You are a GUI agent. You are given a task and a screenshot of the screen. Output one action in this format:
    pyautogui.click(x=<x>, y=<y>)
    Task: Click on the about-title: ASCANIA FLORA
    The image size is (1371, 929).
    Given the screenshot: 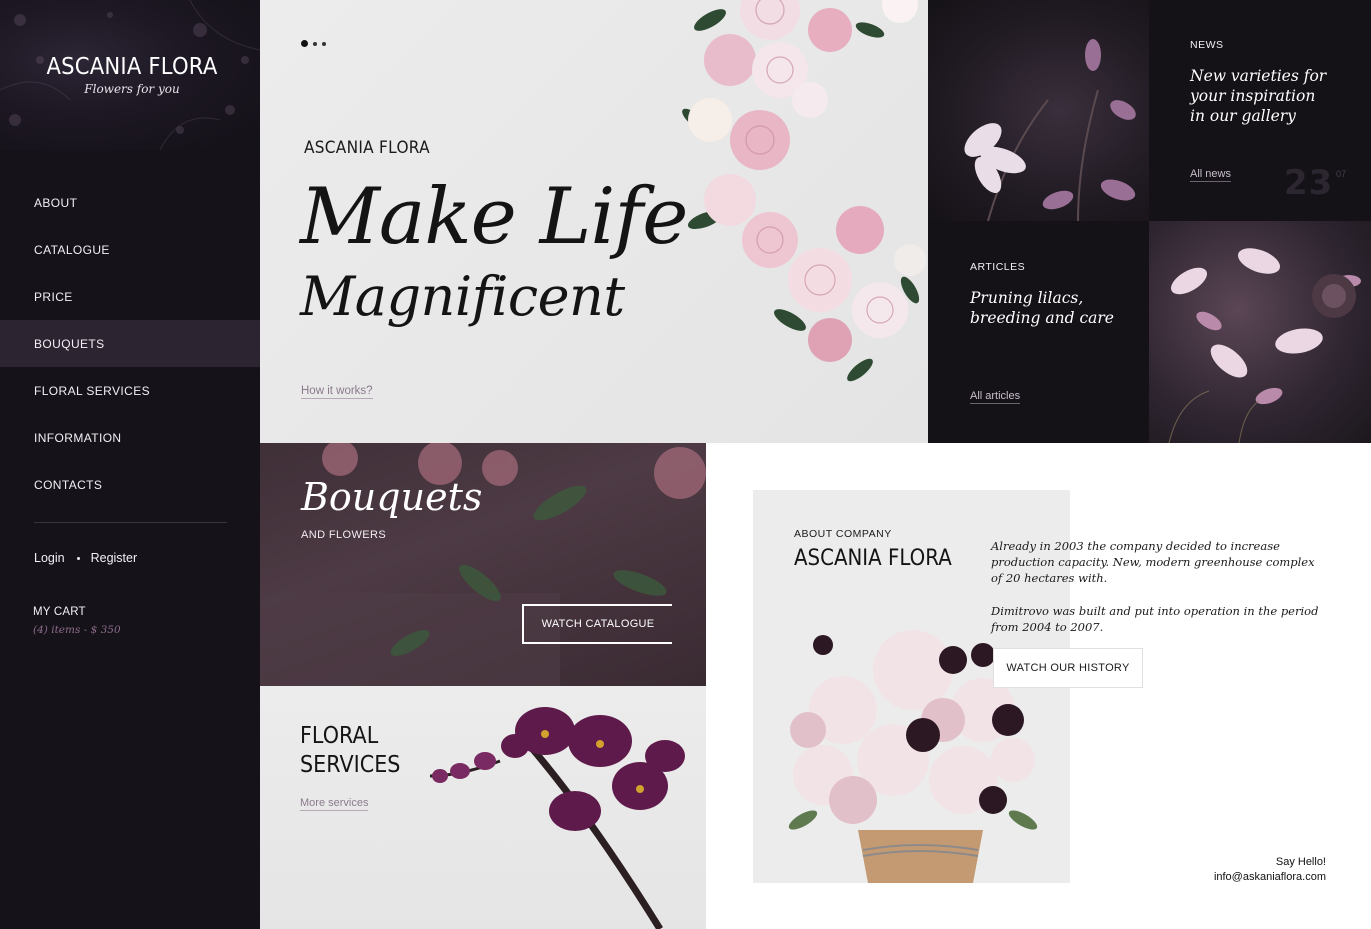 What is the action you would take?
    pyautogui.click(x=873, y=558)
    